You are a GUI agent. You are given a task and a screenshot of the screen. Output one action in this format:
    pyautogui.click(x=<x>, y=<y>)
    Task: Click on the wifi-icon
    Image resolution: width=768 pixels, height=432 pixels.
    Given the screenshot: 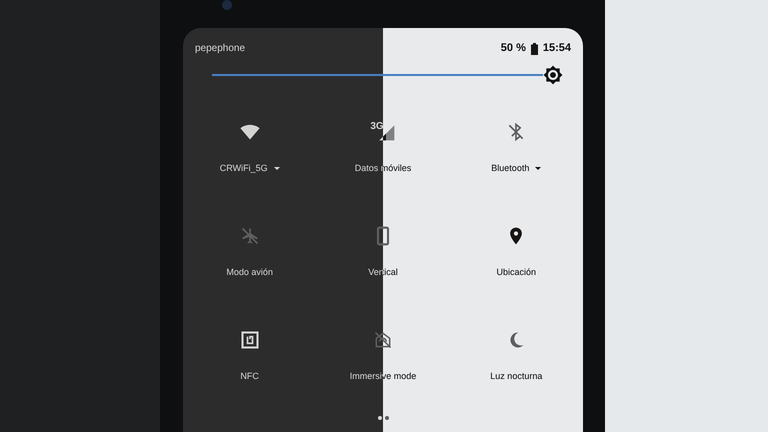 What is the action you would take?
    pyautogui.click(x=250, y=132)
    